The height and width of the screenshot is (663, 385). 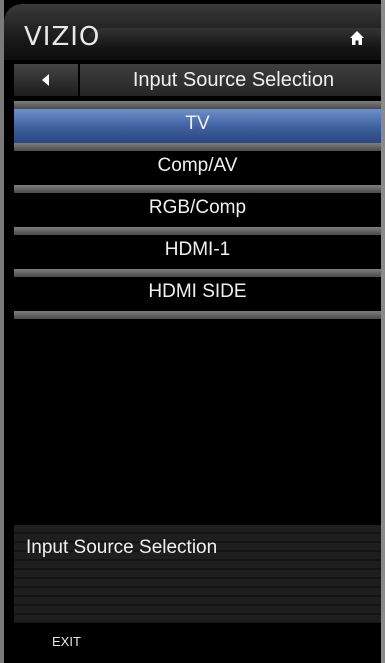 What do you see at coordinates (62, 37) in the screenshot?
I see `vizio-logo: VIZIO` at bounding box center [62, 37].